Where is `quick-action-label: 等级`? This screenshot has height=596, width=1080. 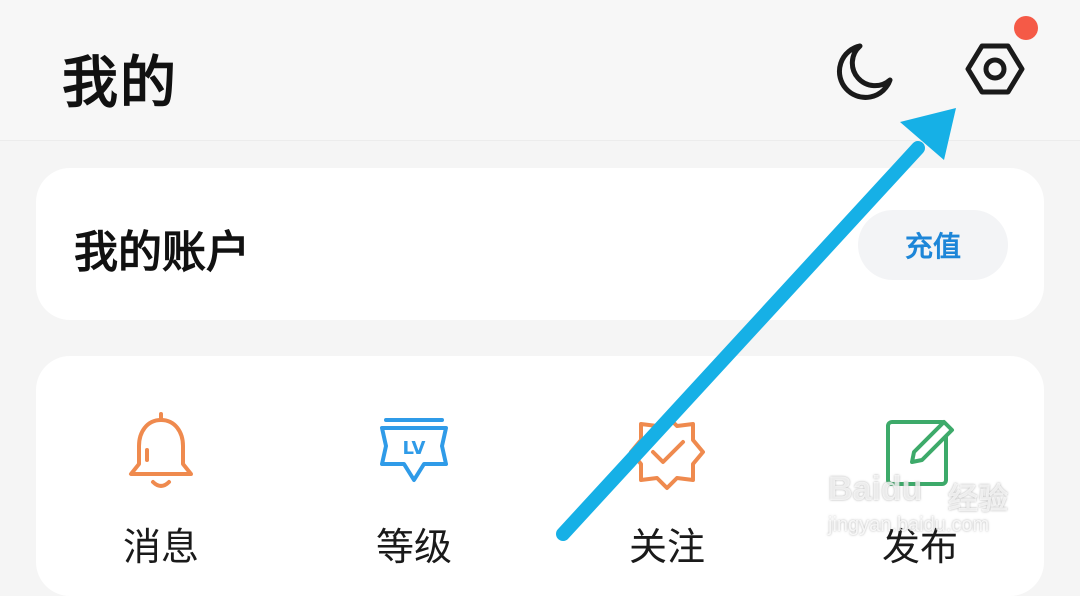 quick-action-label: 等级 is located at coordinates (413, 547).